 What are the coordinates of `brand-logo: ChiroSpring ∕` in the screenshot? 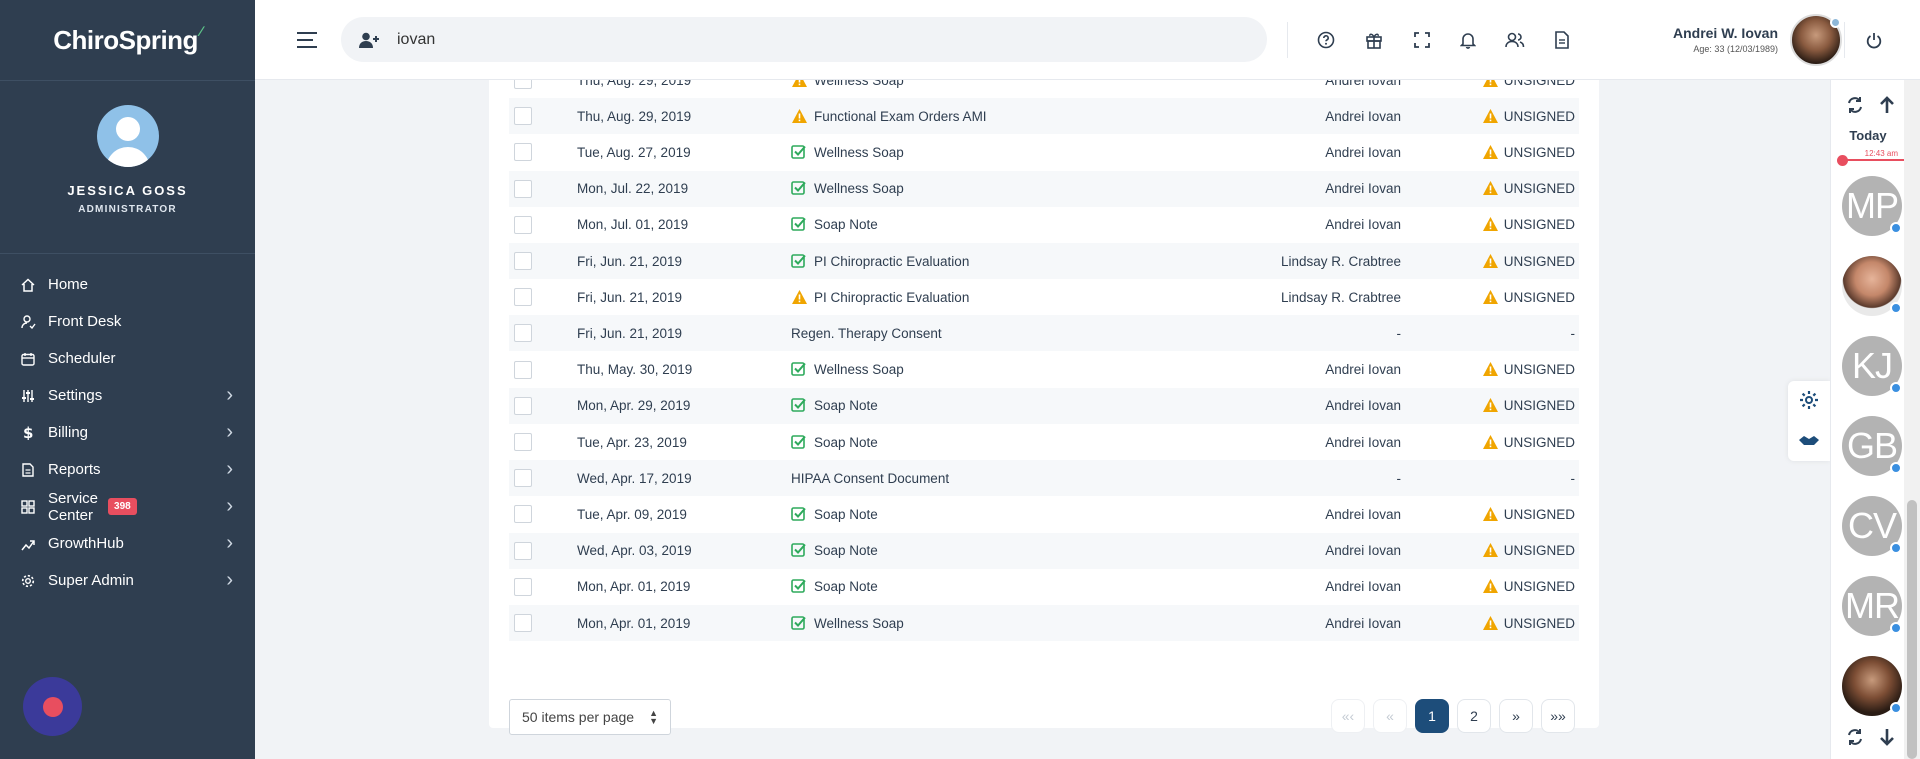 It's located at (127, 40).